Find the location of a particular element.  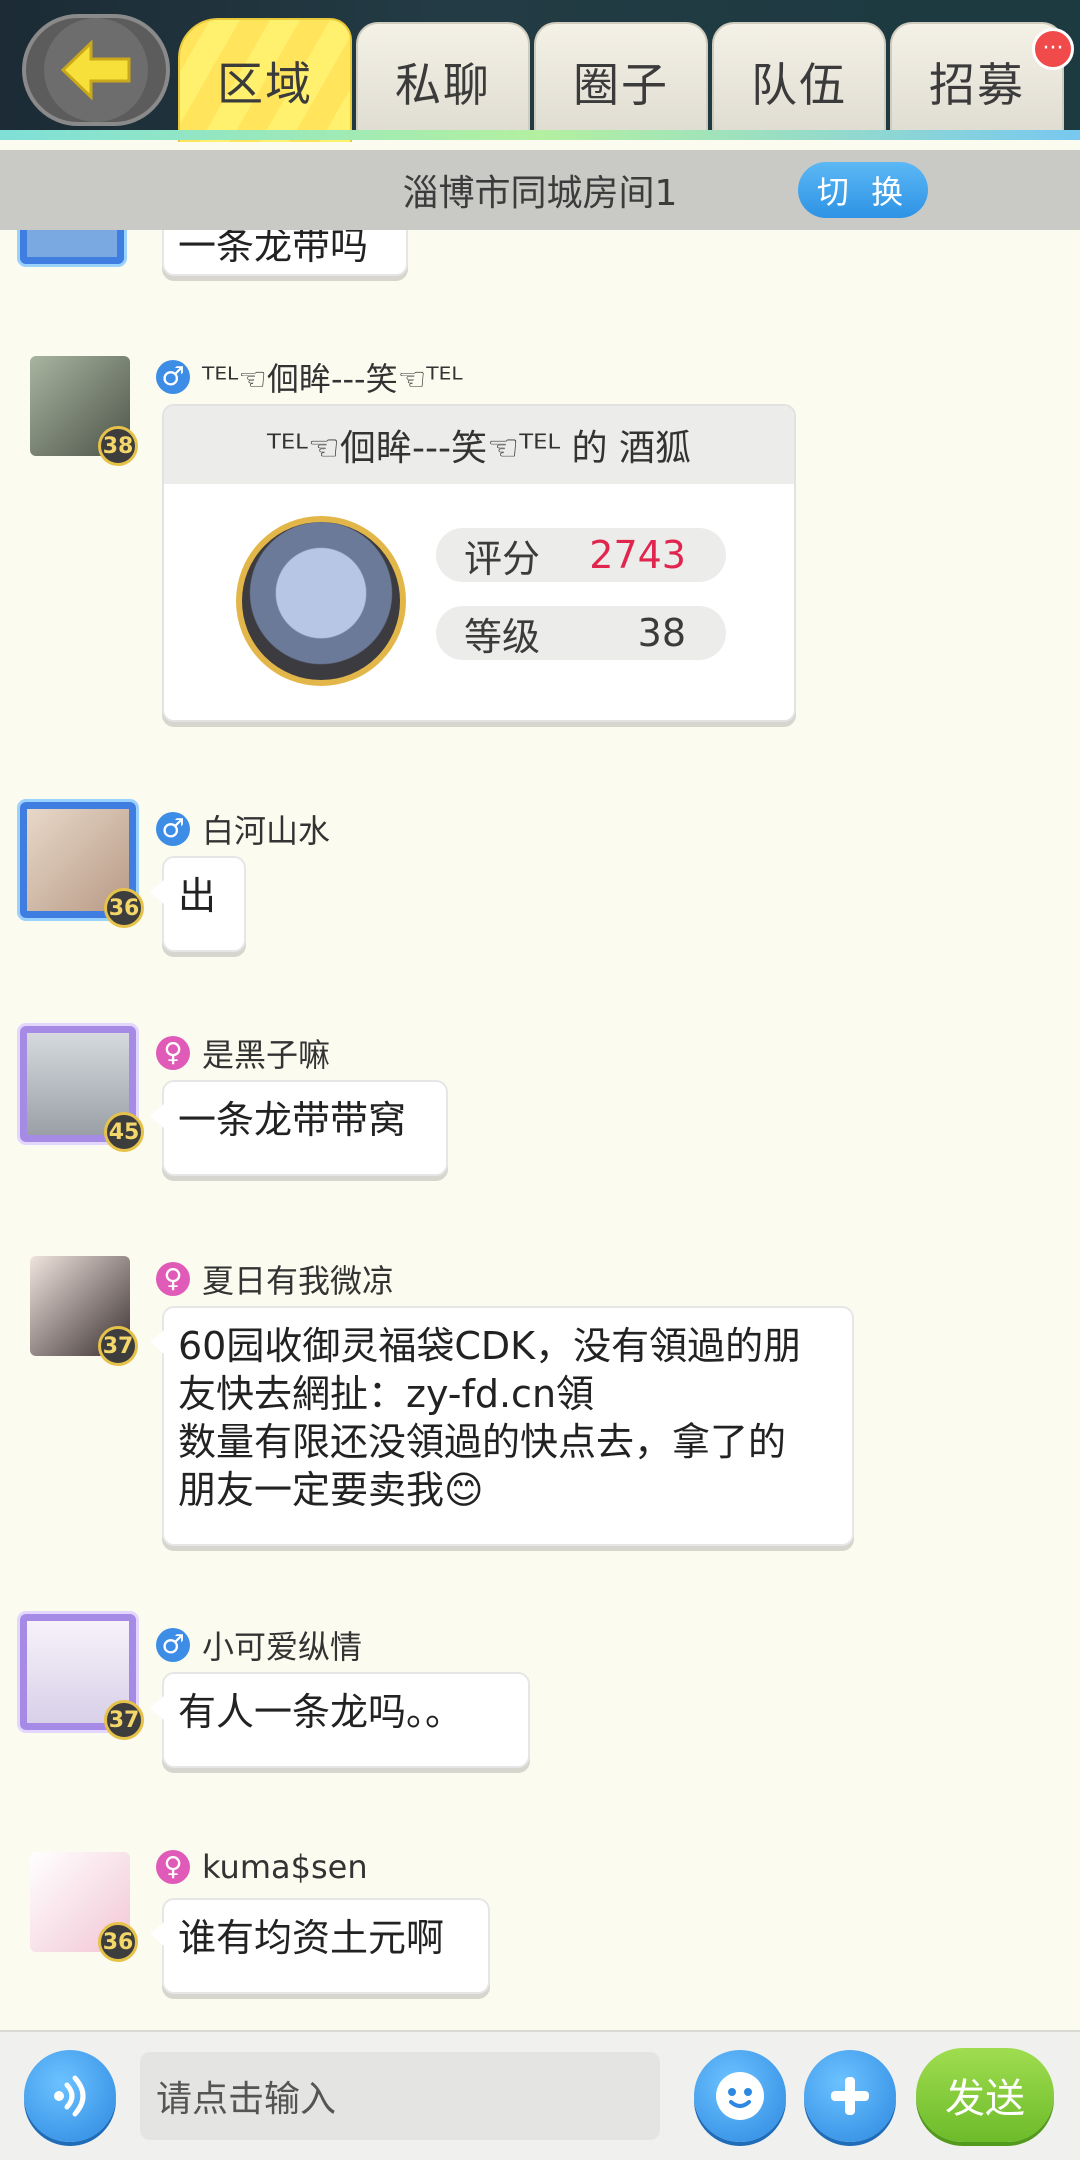

emoji-icon is located at coordinates (740, 2096).